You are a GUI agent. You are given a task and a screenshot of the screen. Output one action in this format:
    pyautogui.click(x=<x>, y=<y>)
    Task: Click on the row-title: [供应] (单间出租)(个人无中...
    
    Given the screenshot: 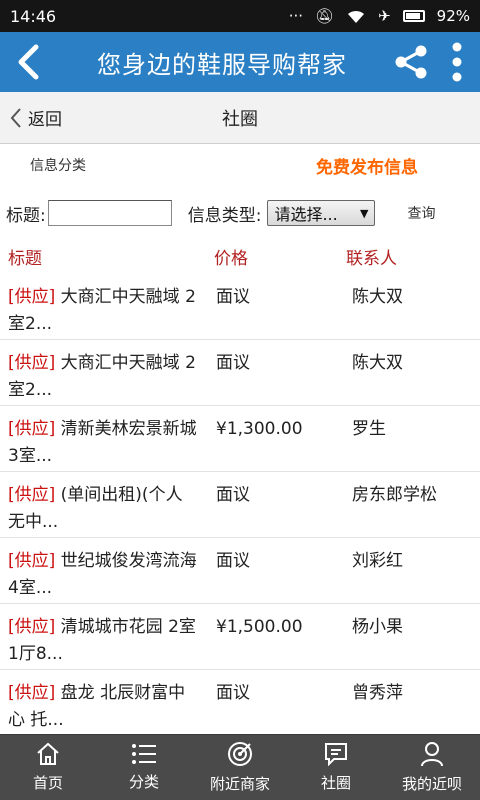 What is the action you would take?
    pyautogui.click(x=103, y=509)
    